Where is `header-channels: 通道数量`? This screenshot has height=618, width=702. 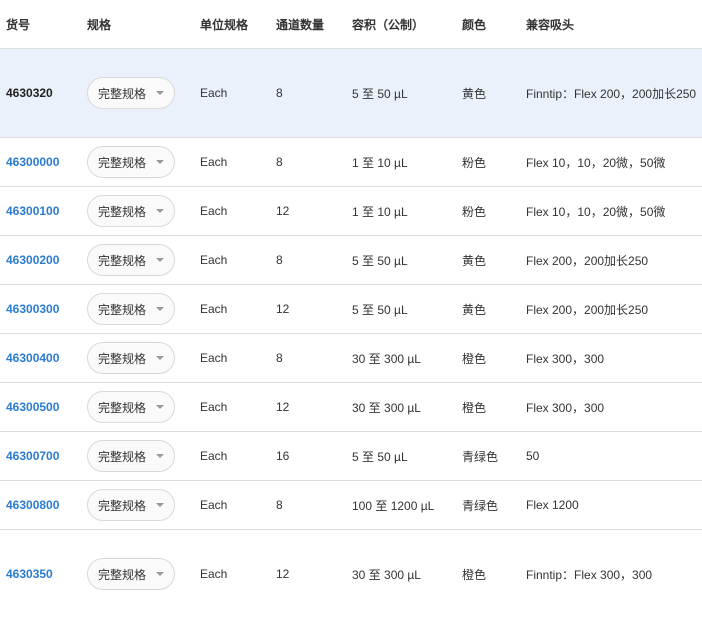 header-channels: 通道数量 is located at coordinates (314, 24).